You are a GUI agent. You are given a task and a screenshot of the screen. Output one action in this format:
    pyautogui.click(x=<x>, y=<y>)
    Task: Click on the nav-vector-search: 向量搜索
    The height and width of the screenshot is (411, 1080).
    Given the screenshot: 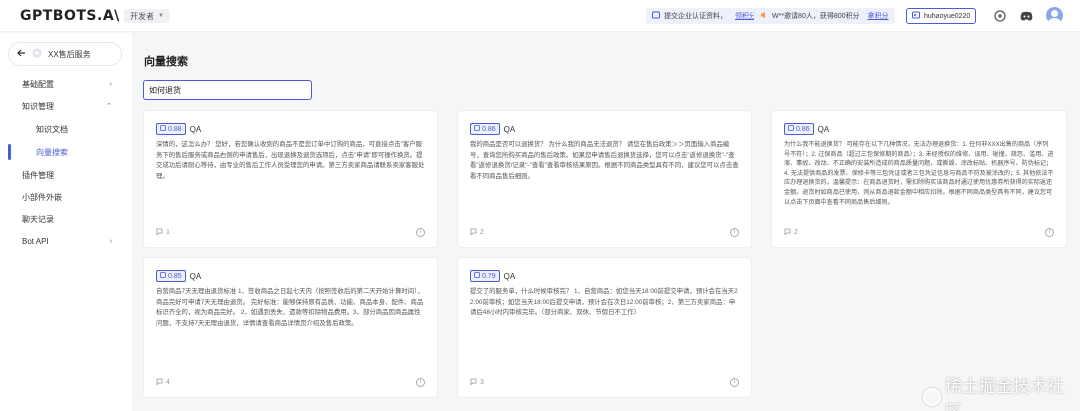 What is the action you would take?
    pyautogui.click(x=66, y=152)
    